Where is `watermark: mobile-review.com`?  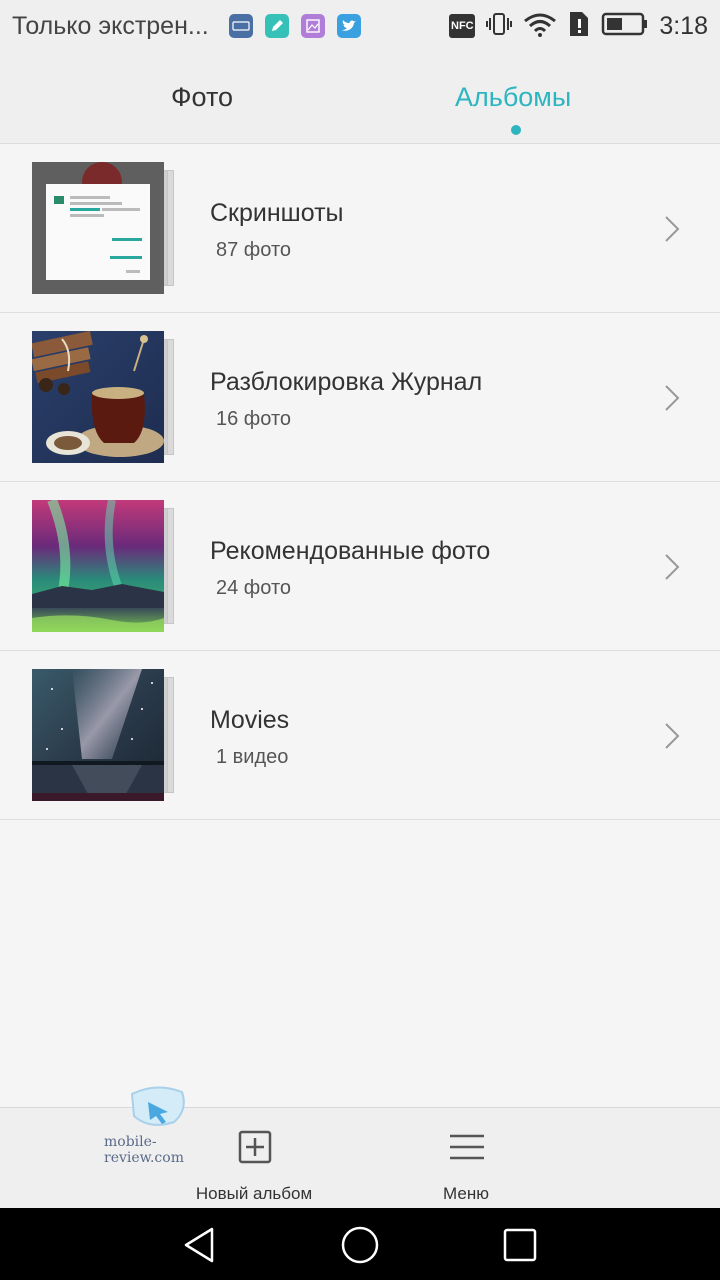
watermark: mobile-review.com is located at coordinates (159, 1124).